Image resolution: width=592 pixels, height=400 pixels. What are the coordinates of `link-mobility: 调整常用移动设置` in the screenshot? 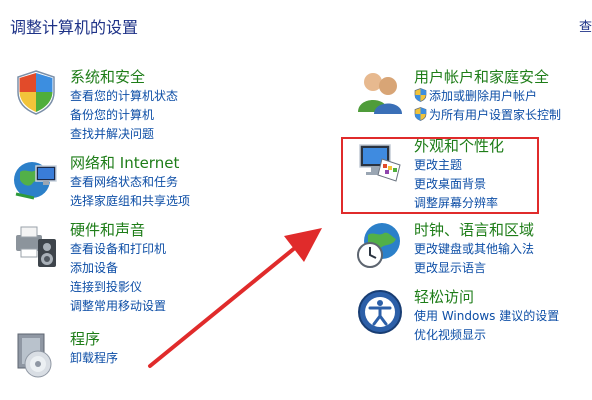 It's located at (118, 306).